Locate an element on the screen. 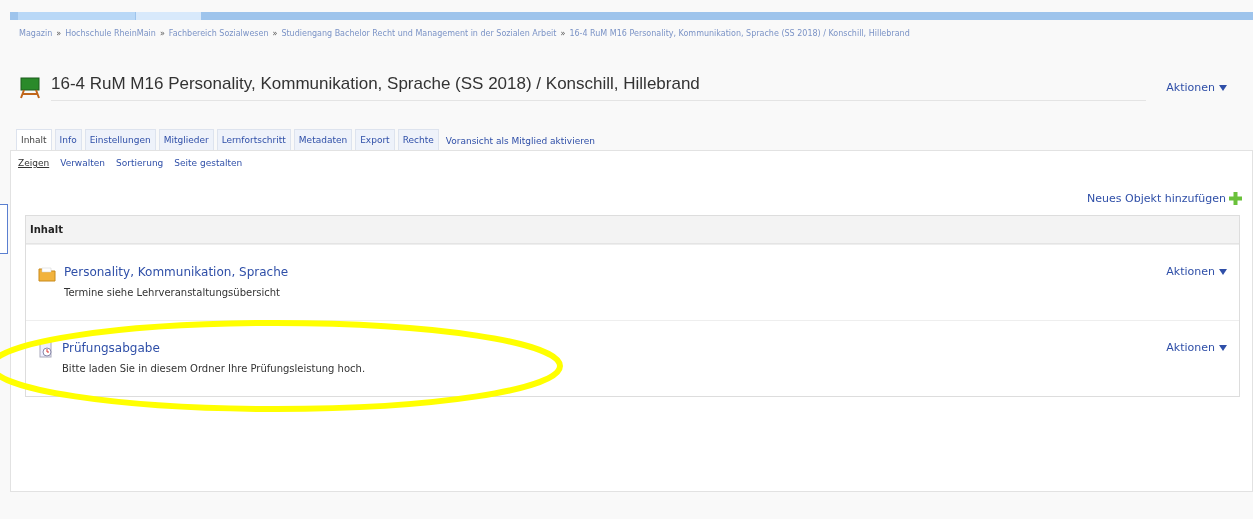 This screenshot has height=519, width=1253. plus-icon is located at coordinates (1235, 198).